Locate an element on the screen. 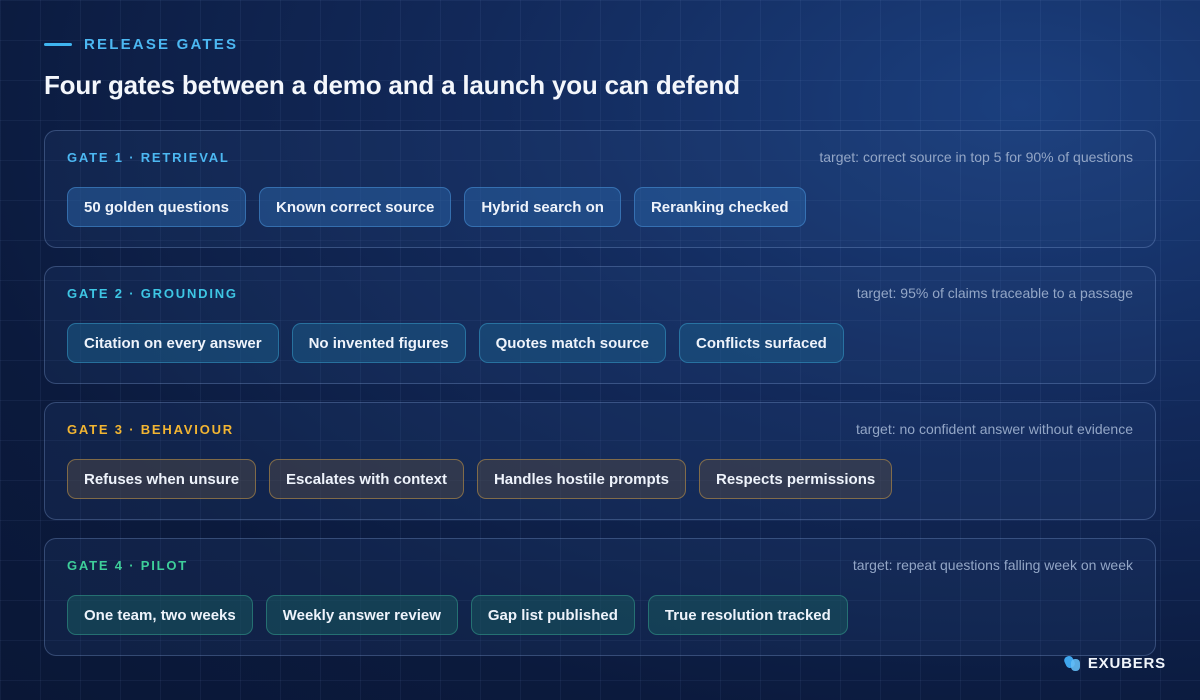  gate-label: GATE 2 · GROUNDING is located at coordinates (152, 293).